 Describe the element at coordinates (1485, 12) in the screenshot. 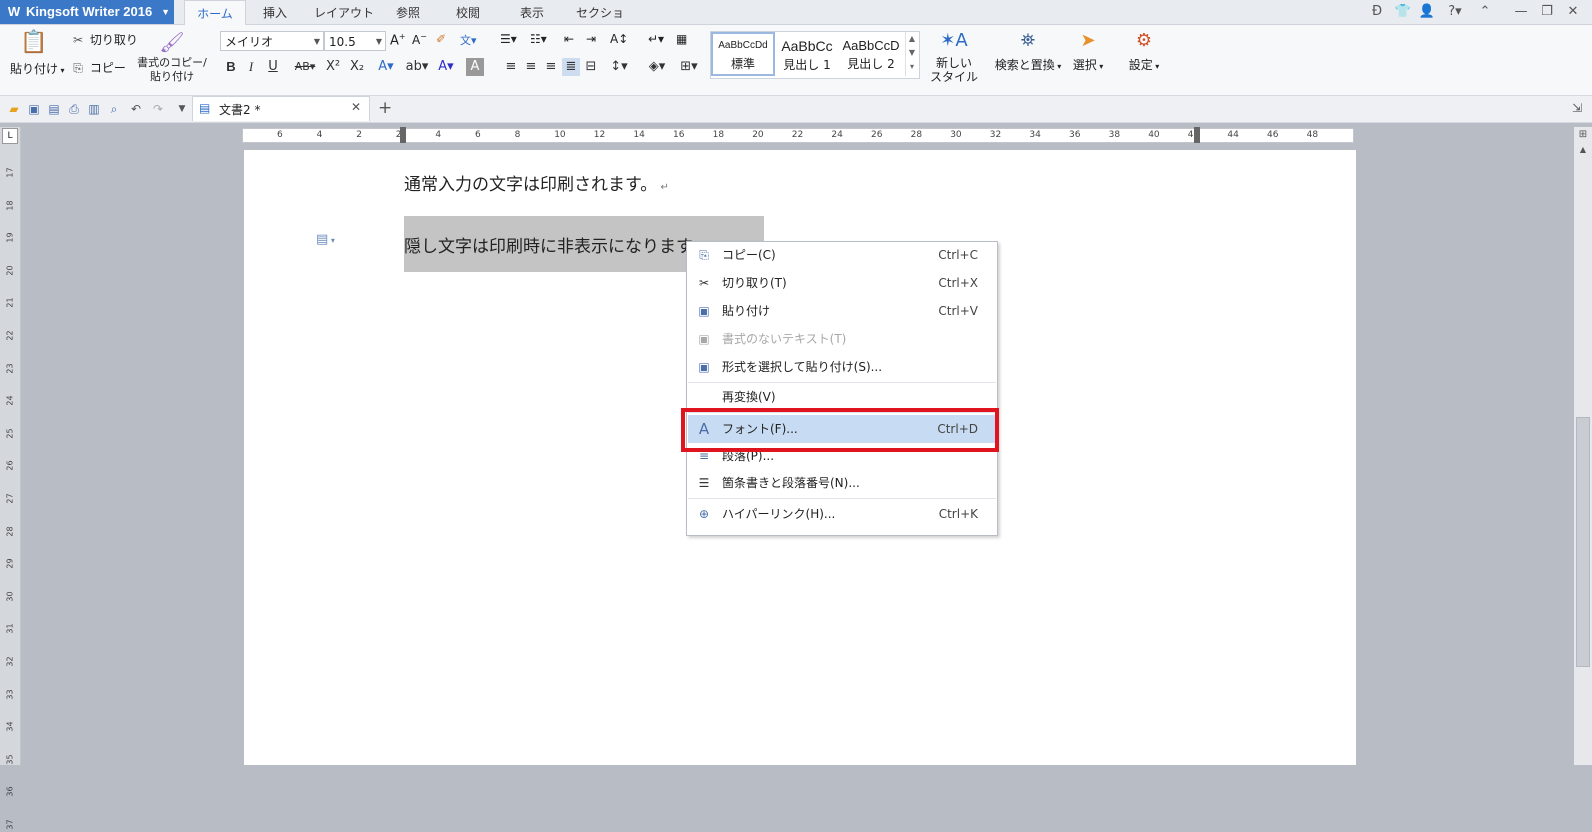

I see `collapse-ribbon-icon: ⌃` at that location.